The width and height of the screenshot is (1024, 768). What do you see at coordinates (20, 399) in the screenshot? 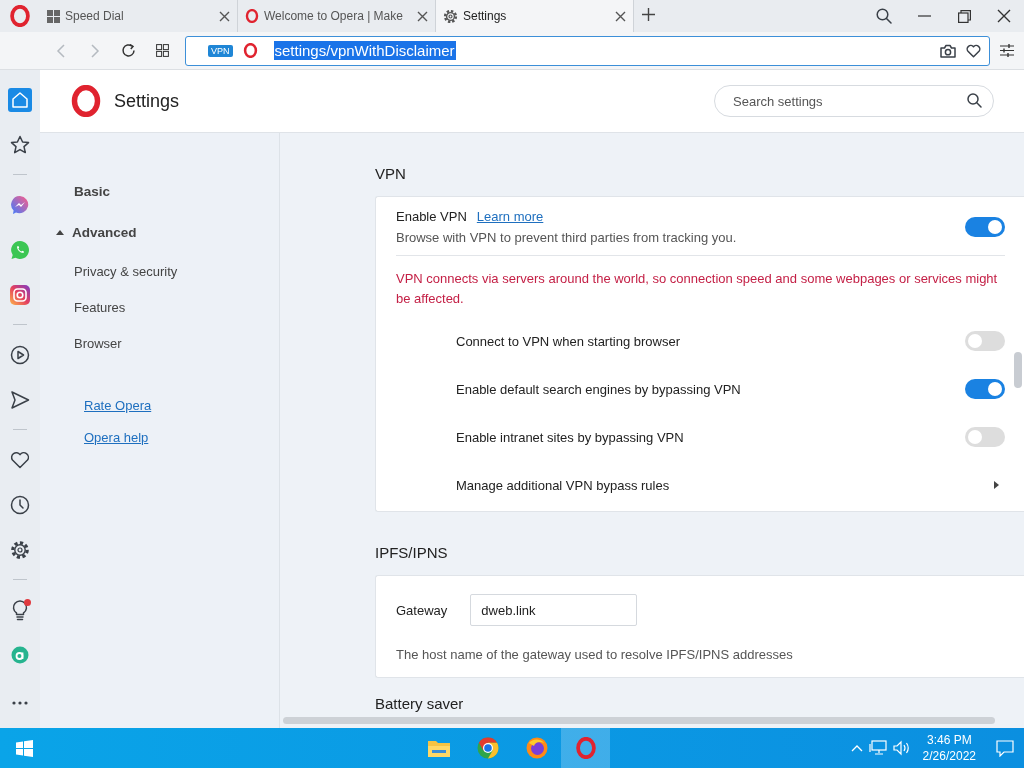
I see `send-icon` at bounding box center [20, 399].